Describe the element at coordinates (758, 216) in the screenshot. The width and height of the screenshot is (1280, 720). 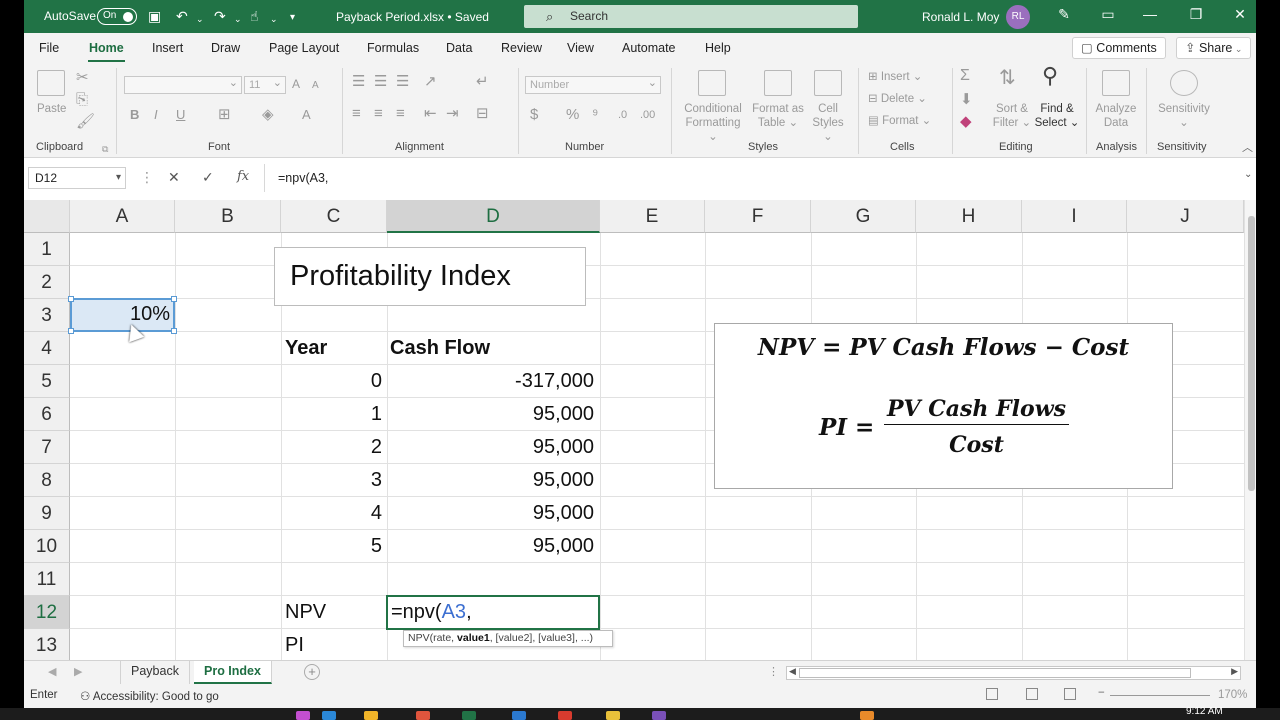
I see `column-header-f: F` at that location.